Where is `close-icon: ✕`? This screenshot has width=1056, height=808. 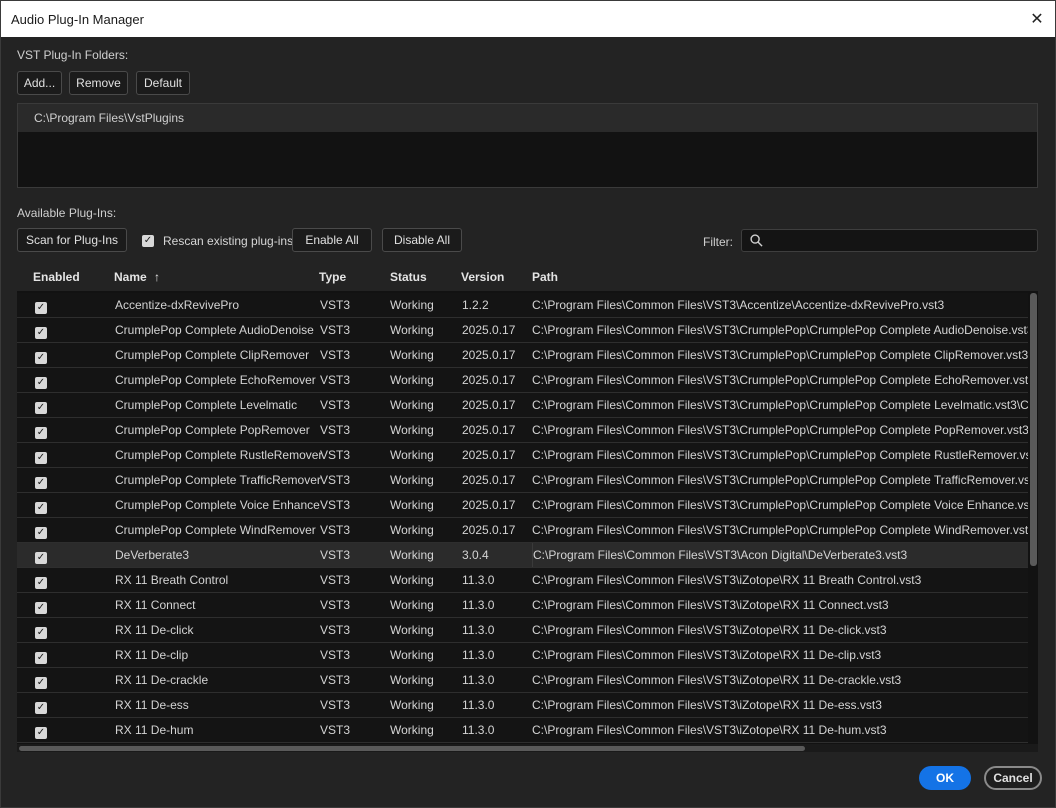 close-icon: ✕ is located at coordinates (1037, 19).